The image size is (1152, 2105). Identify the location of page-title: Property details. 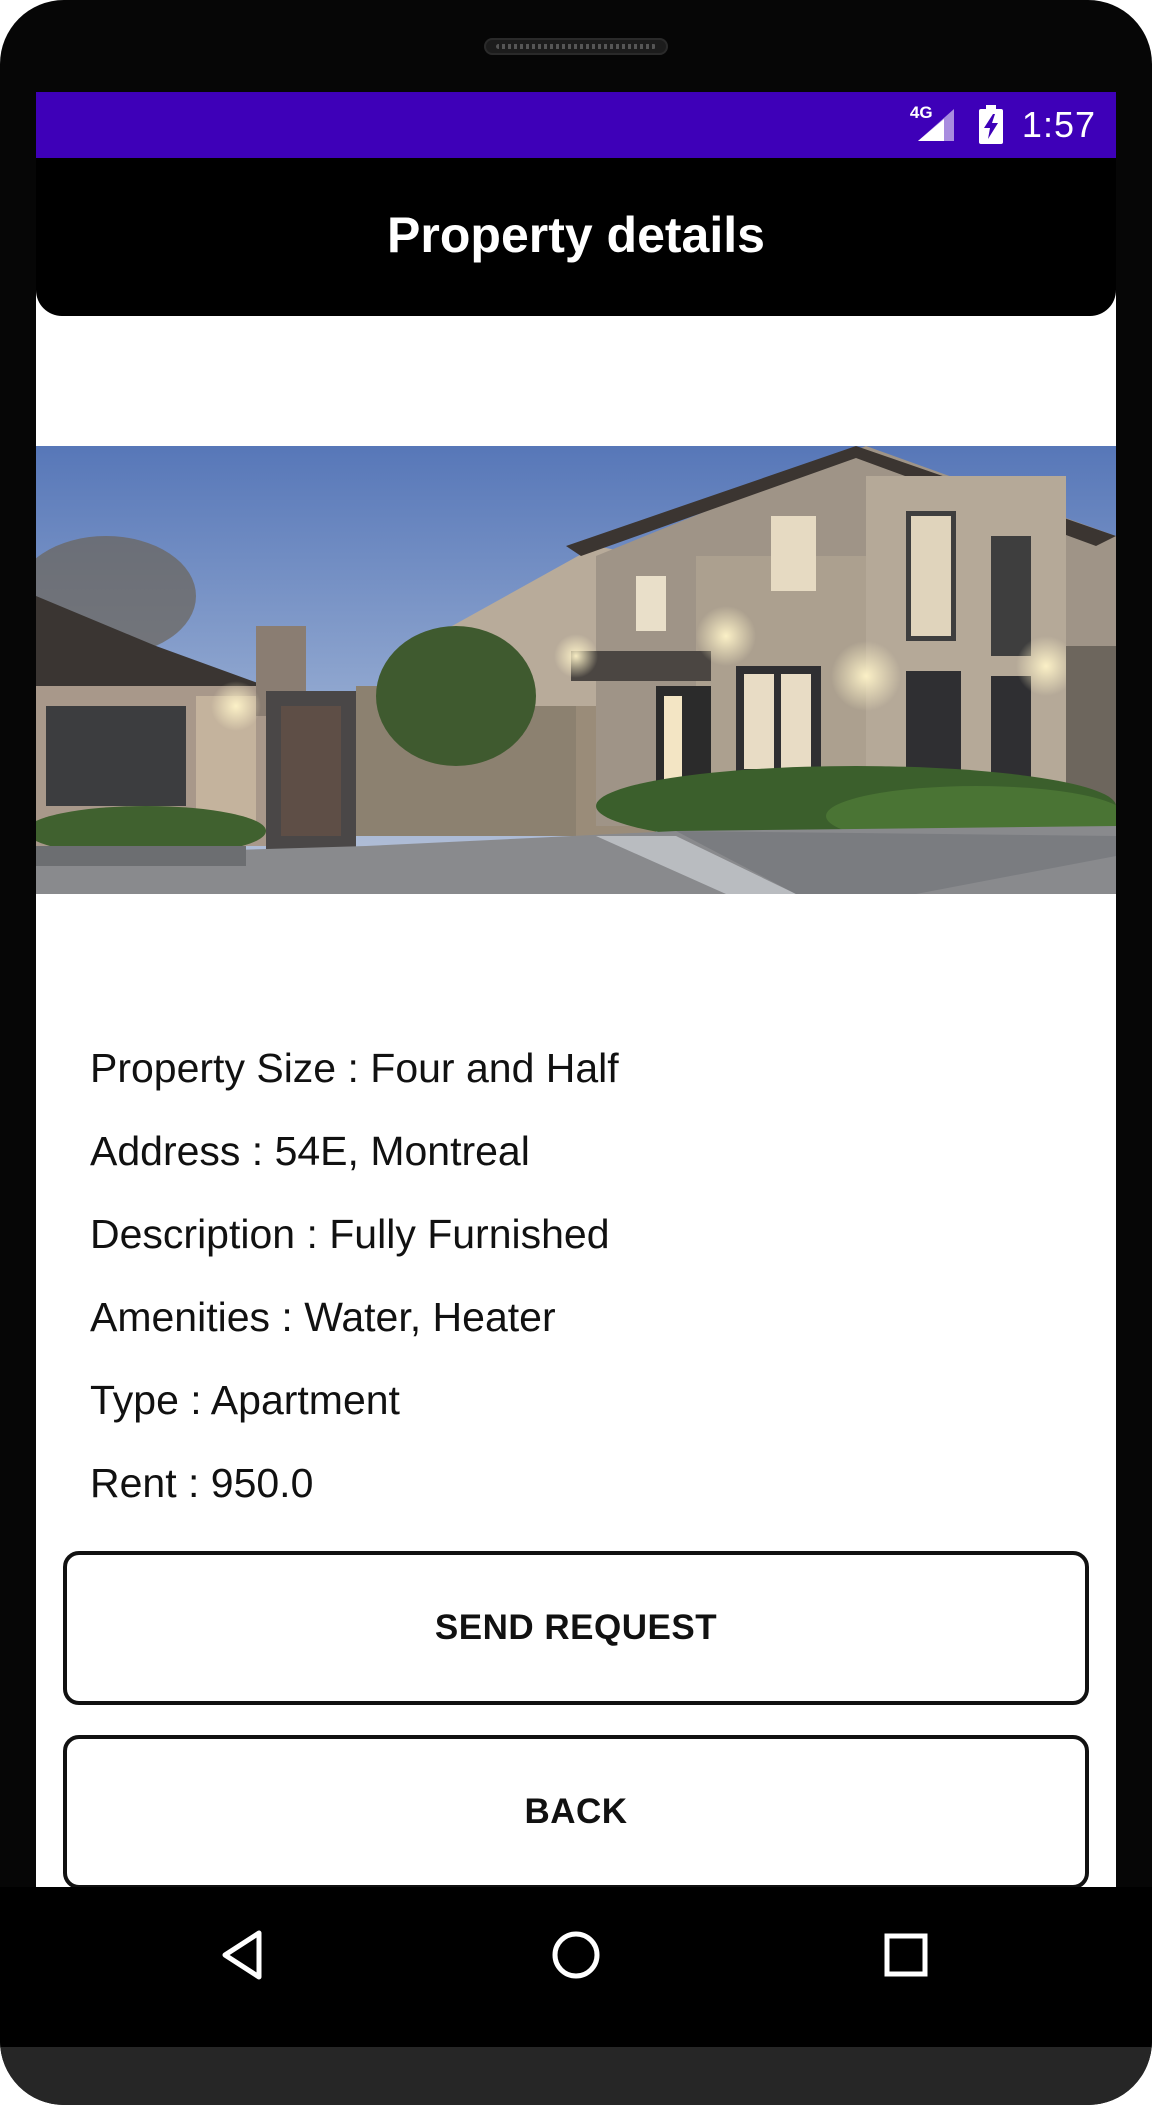
(576, 234).